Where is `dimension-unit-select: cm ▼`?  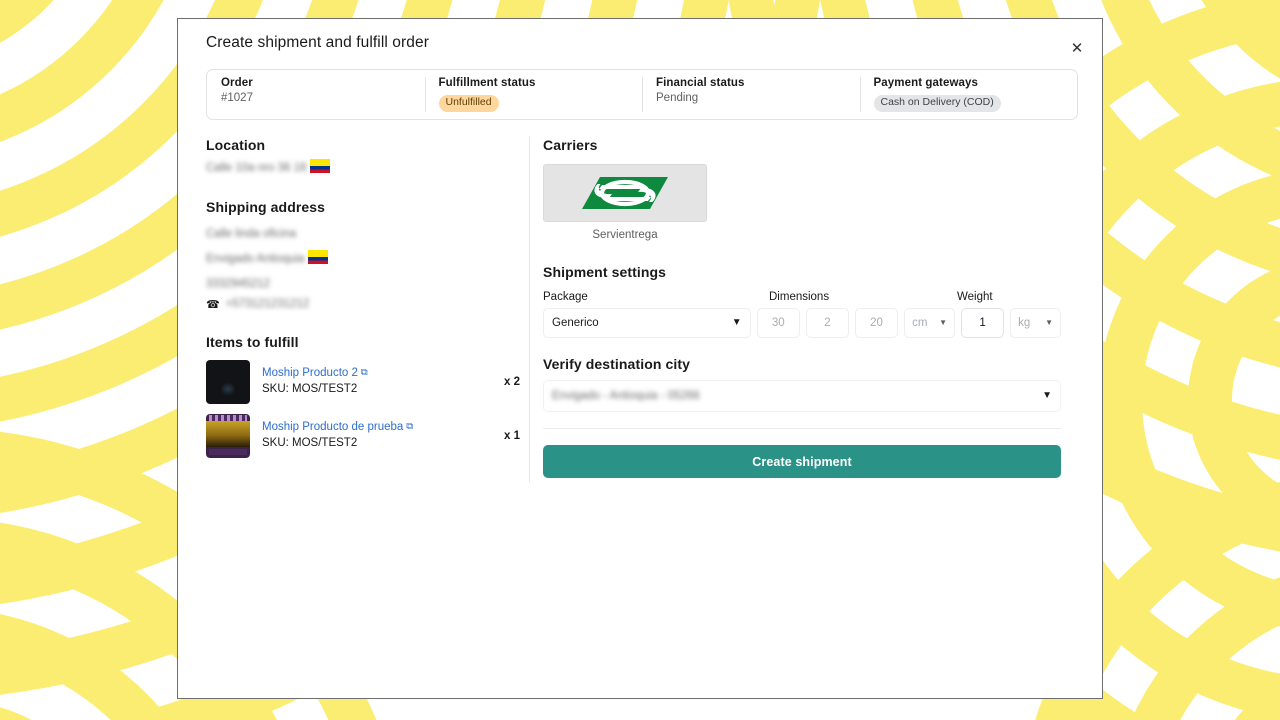 dimension-unit-select: cm ▼ is located at coordinates (929, 323).